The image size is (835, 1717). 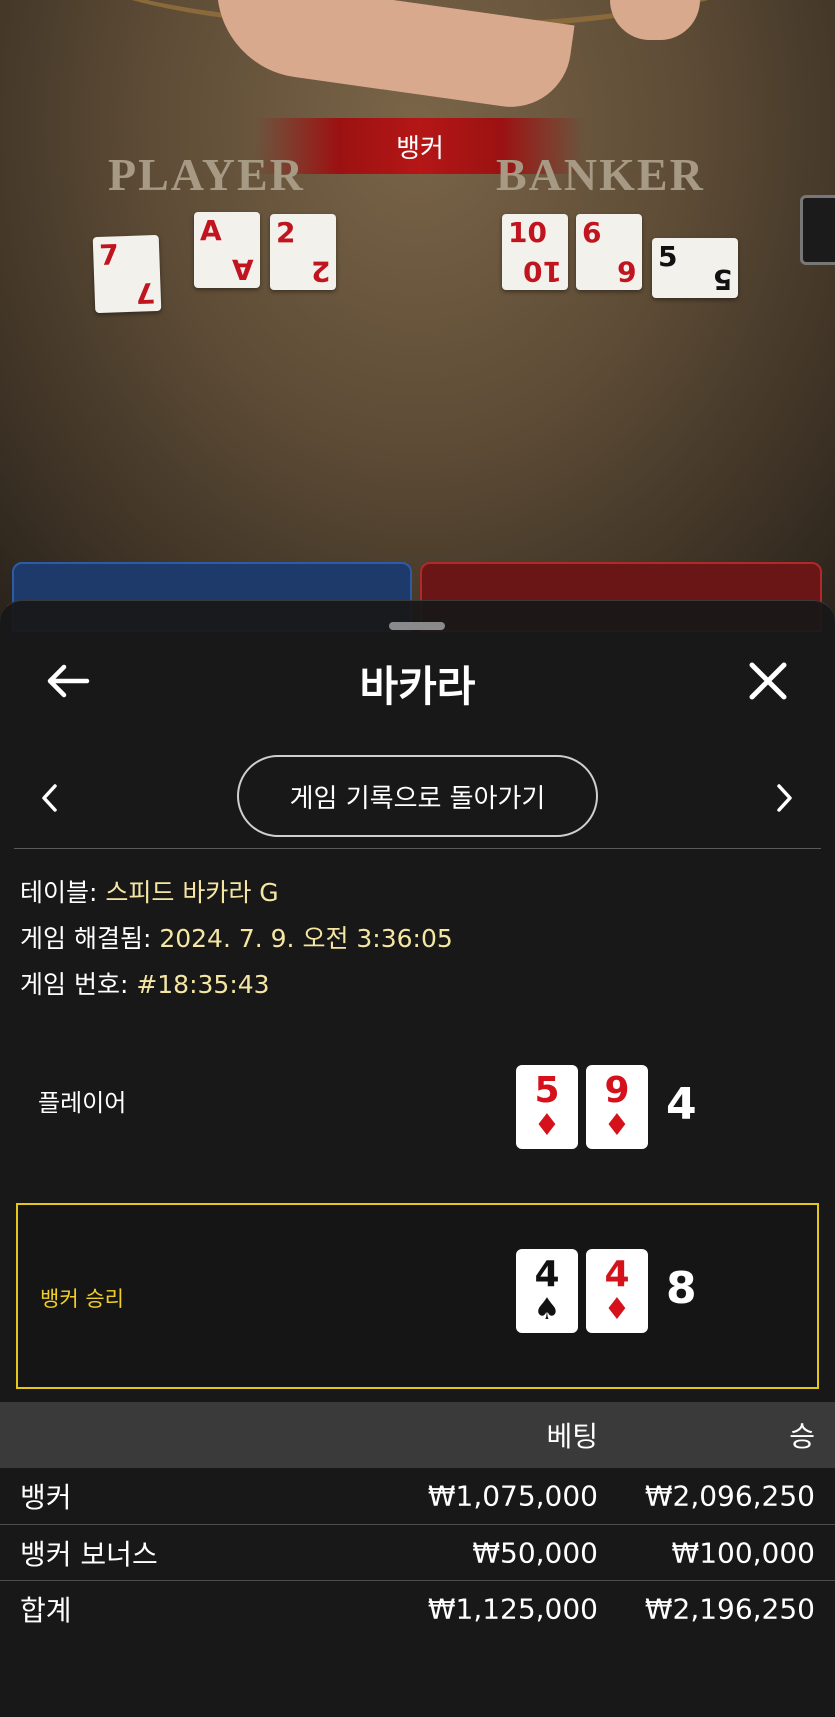 I want to click on win-amount: ₩100,000, so click(x=743, y=1553).